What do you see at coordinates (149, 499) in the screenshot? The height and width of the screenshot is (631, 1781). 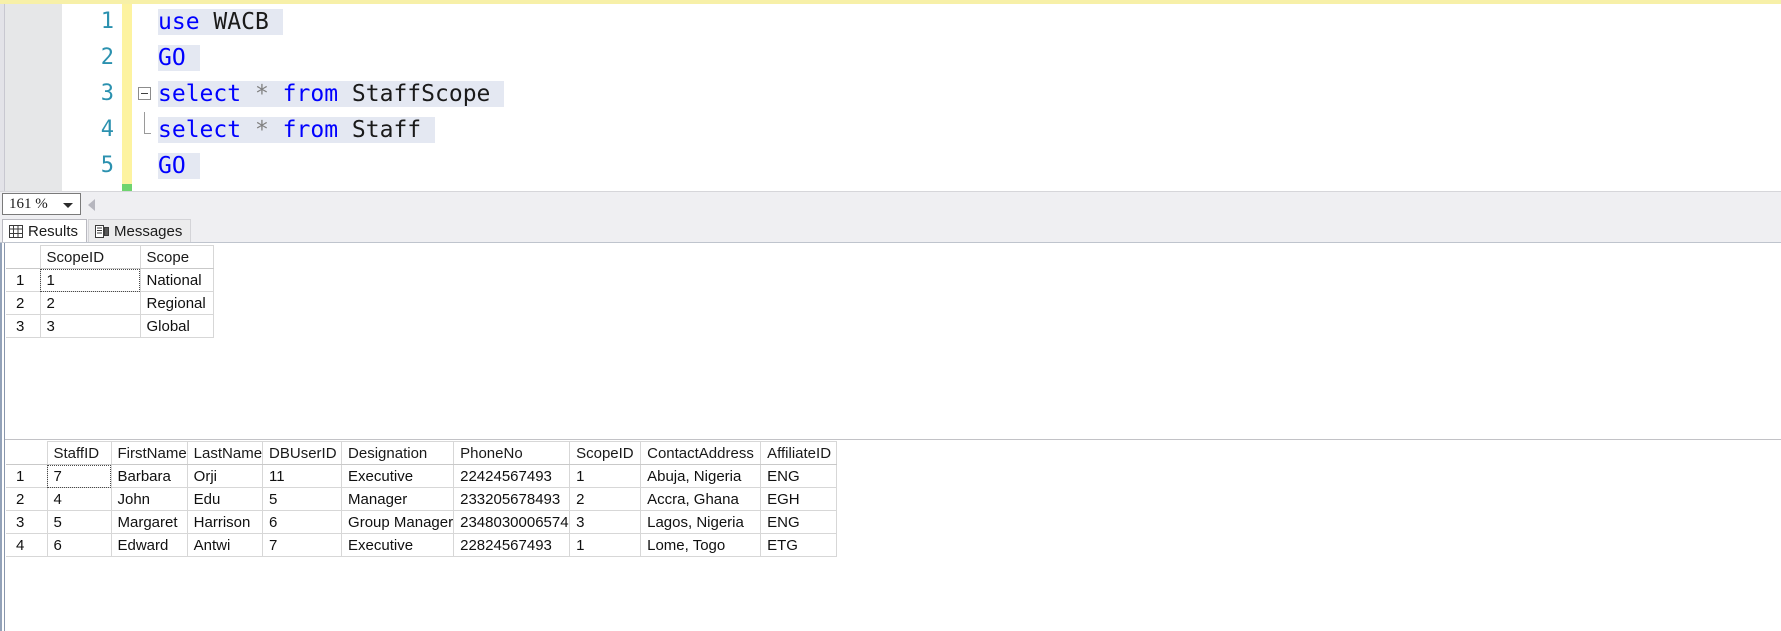 I see `grid-cell: John` at bounding box center [149, 499].